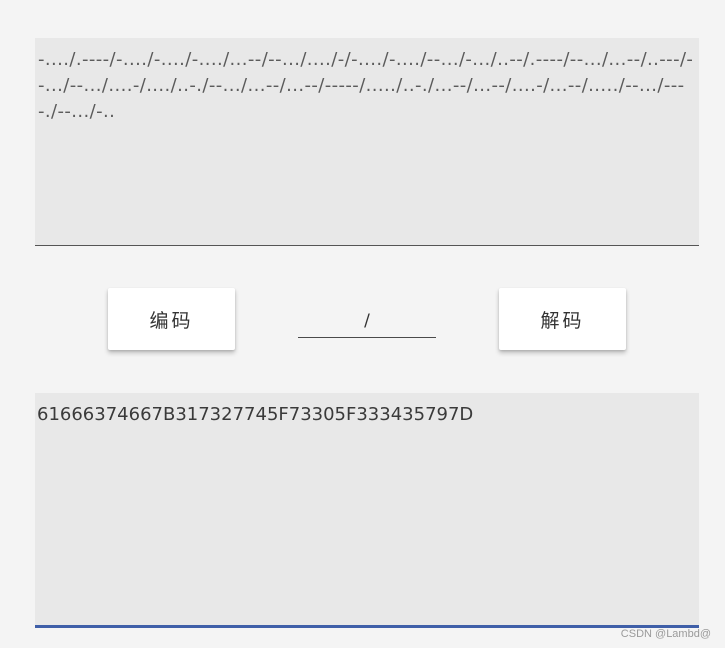 This screenshot has width=725, height=648. What do you see at coordinates (562, 319) in the screenshot?
I see `decode-button: 解码` at bounding box center [562, 319].